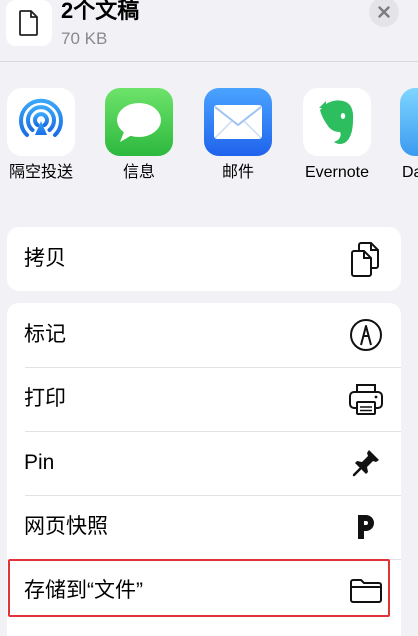 This screenshot has width=418, height=636. What do you see at coordinates (39, 462) in the screenshot?
I see `action-label: Pin` at bounding box center [39, 462].